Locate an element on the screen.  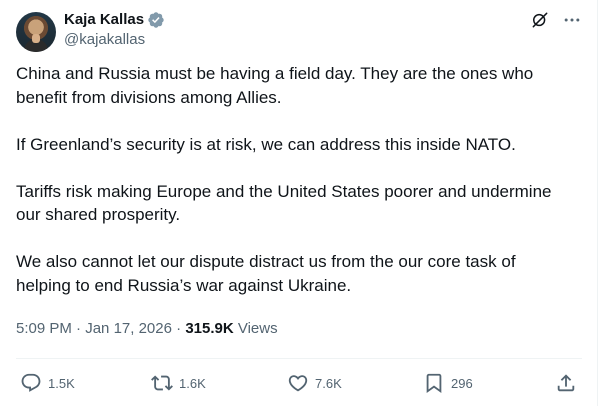
reply-button: 1.5K is located at coordinates (47, 383).